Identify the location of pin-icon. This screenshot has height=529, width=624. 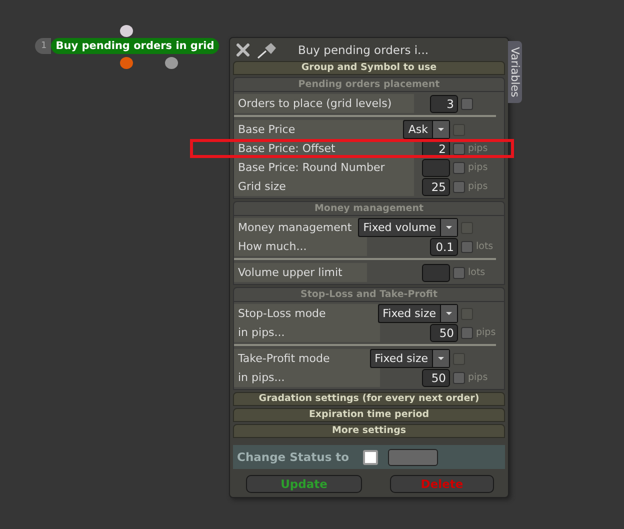
(267, 49).